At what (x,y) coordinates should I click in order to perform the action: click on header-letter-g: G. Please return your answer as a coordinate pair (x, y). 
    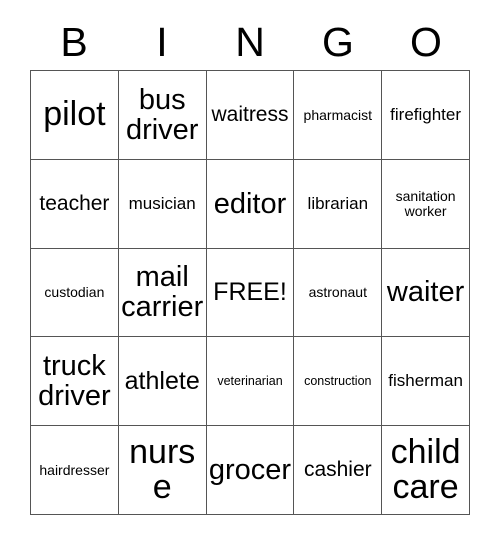
    Looking at the image, I should click on (338, 42).